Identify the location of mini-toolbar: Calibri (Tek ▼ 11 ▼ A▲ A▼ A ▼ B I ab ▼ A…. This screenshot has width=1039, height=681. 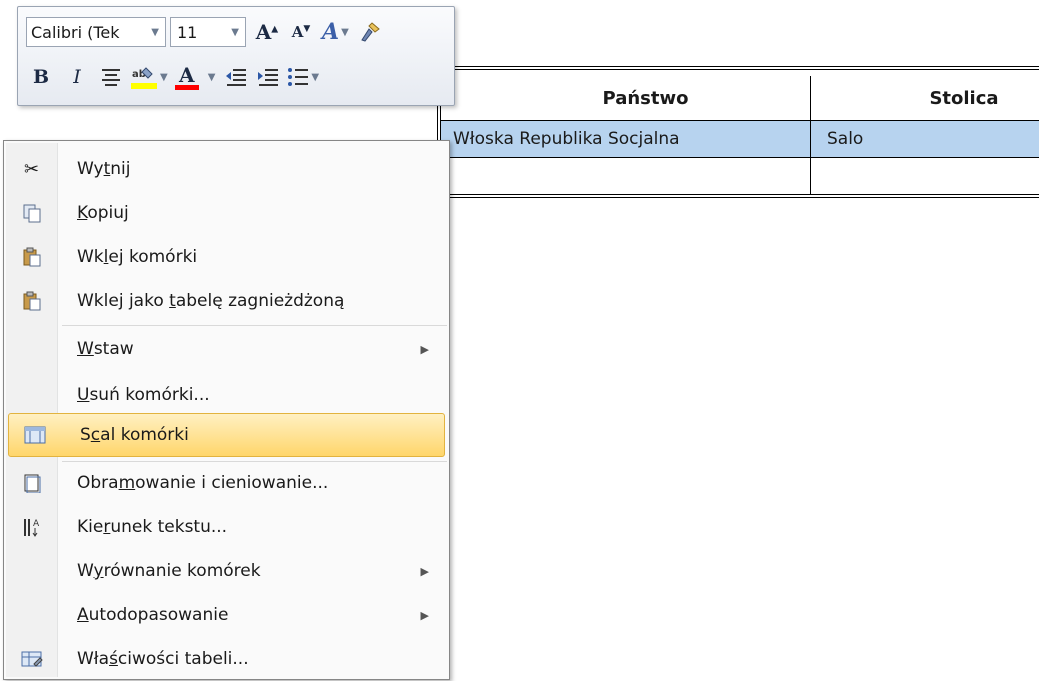
(236, 56).